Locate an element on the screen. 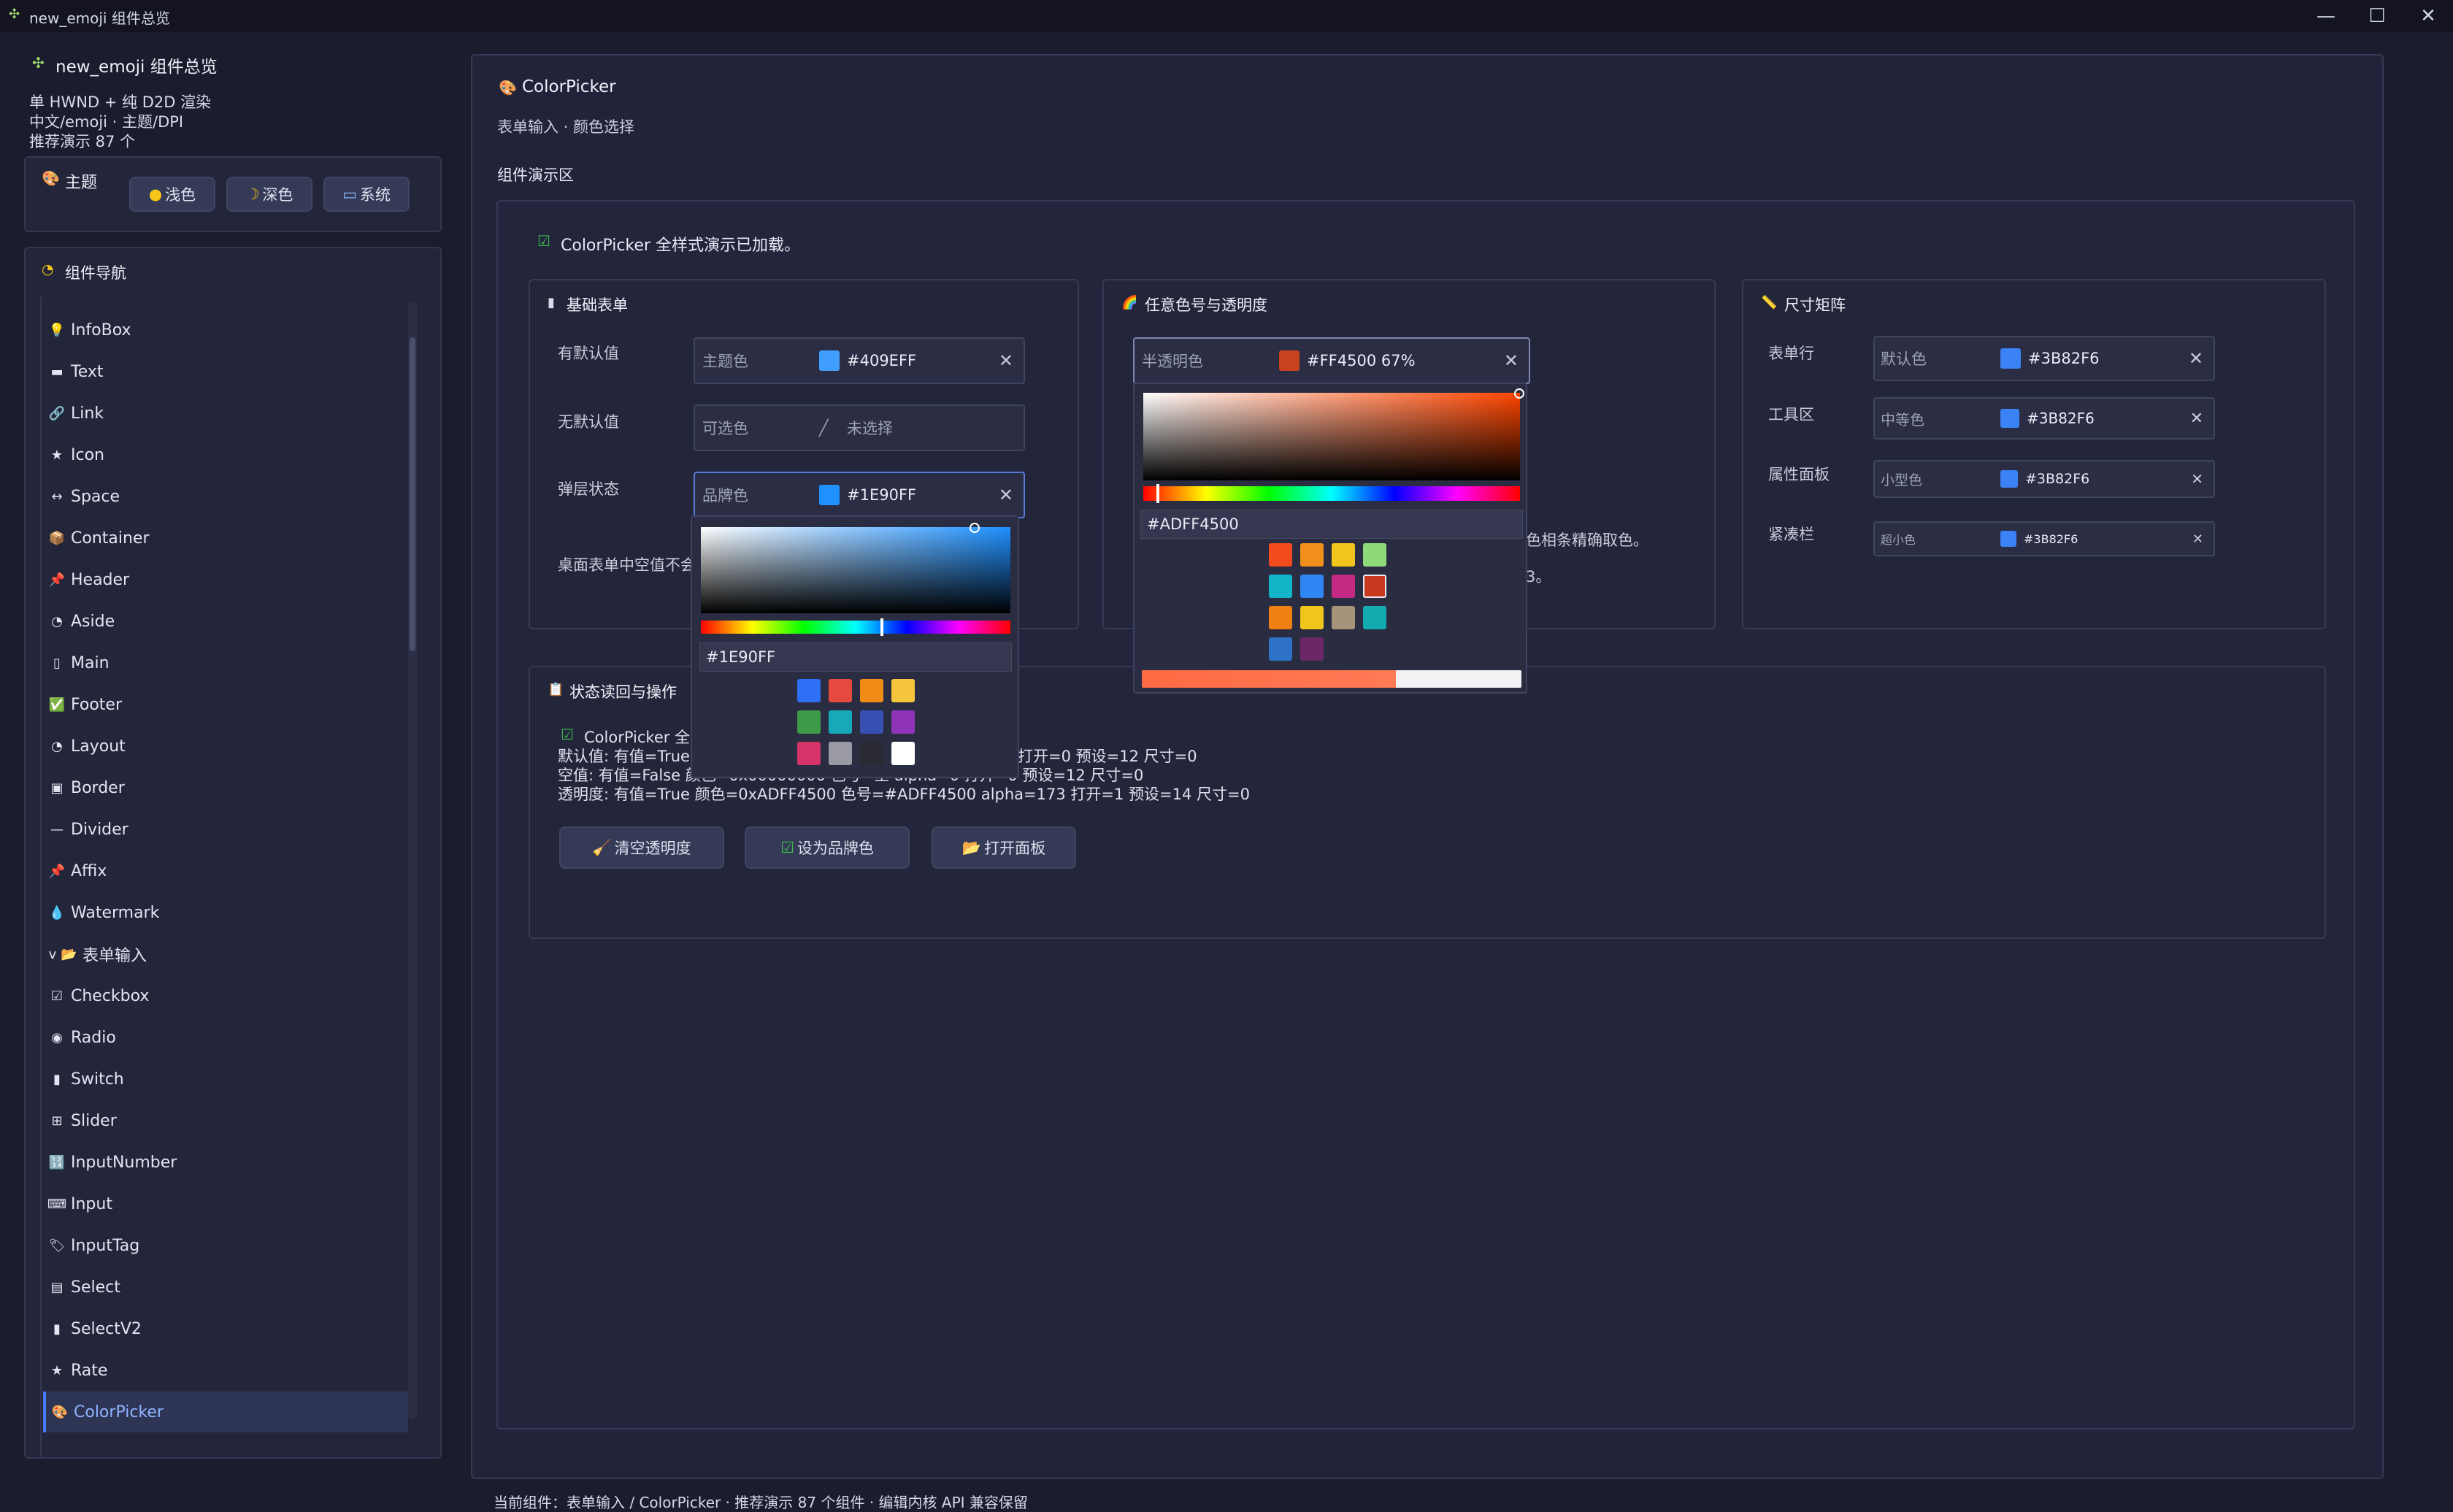 The image size is (2453, 1512). theme-light-button: ● 浅色 is located at coordinates (172, 194).